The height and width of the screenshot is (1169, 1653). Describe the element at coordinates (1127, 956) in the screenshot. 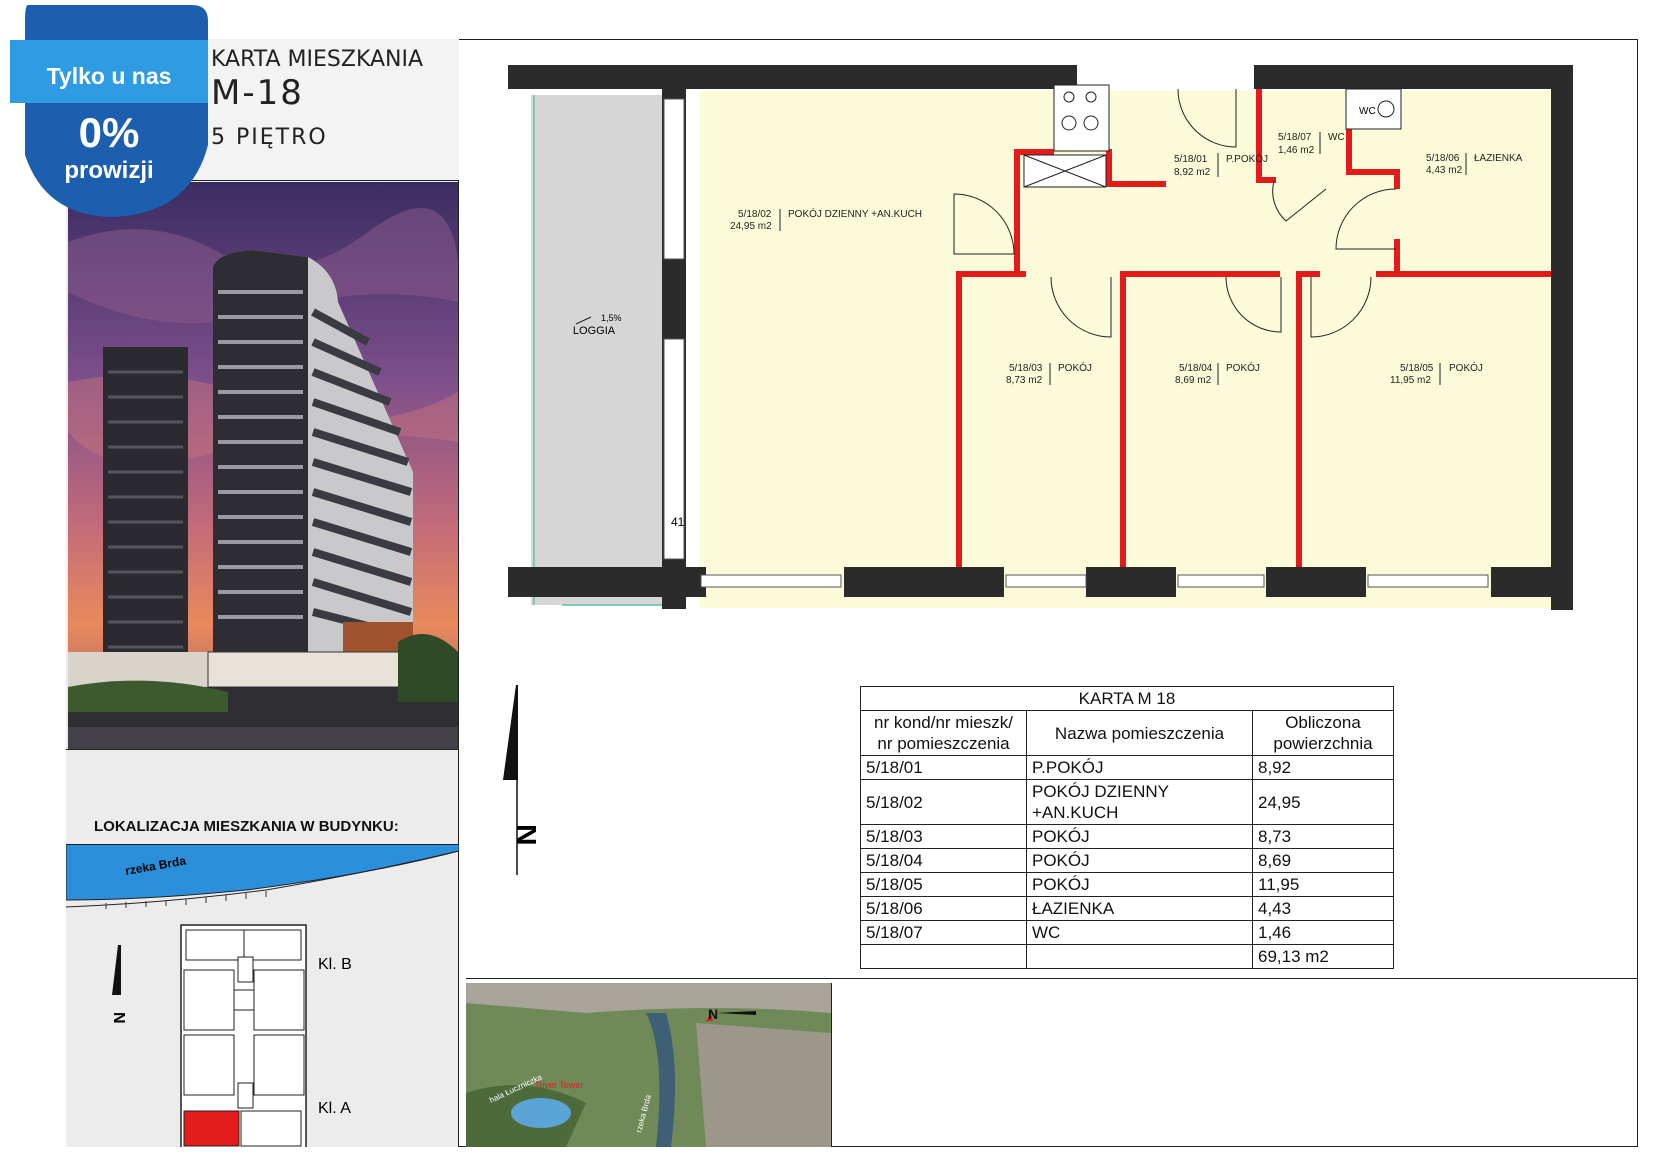

I see `table-total-row: 69,13 m2` at that location.